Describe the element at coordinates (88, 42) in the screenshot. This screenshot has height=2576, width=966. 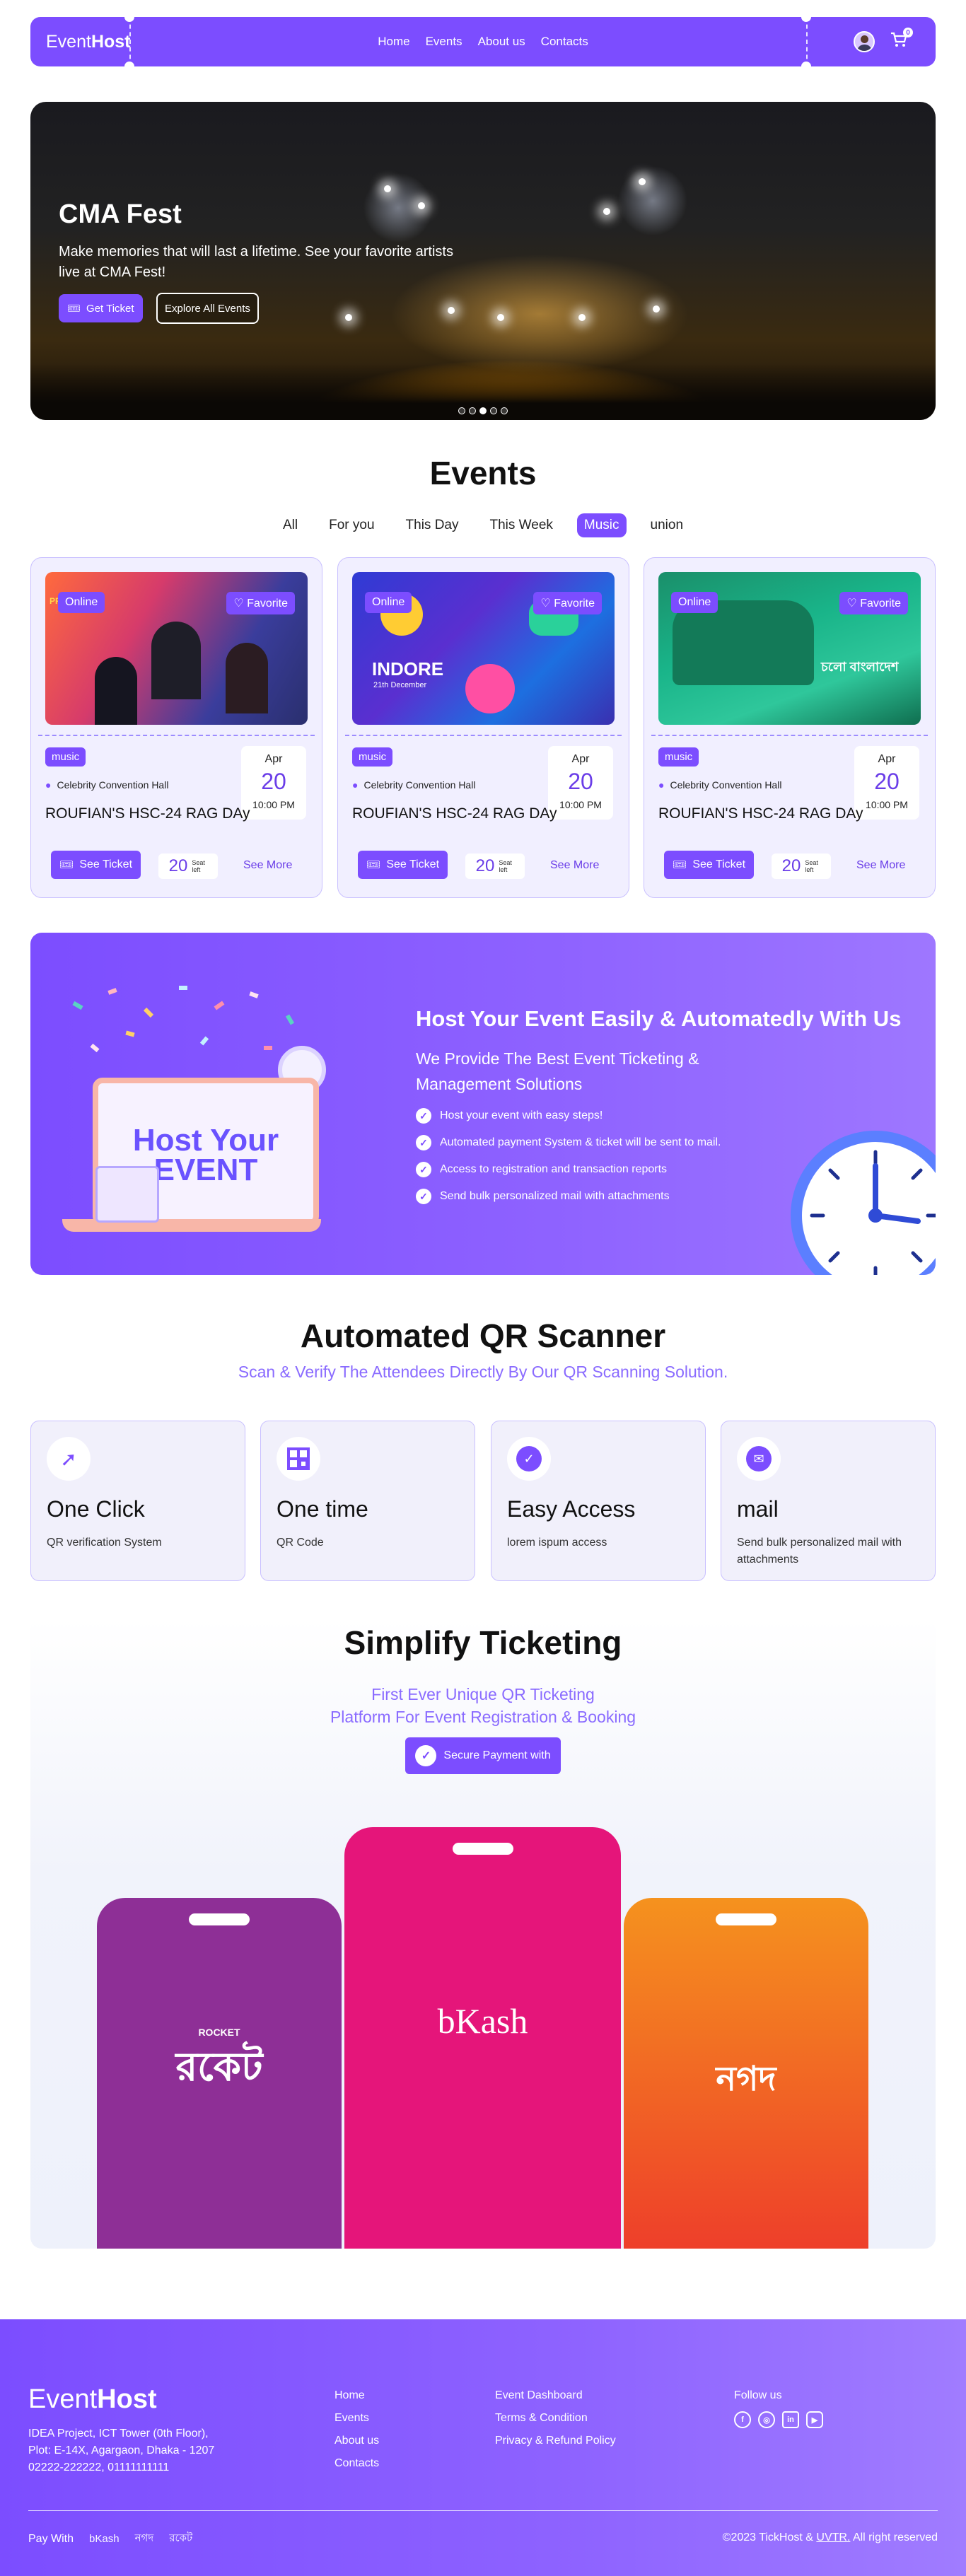
I see `brand-logo: EventHost` at that location.